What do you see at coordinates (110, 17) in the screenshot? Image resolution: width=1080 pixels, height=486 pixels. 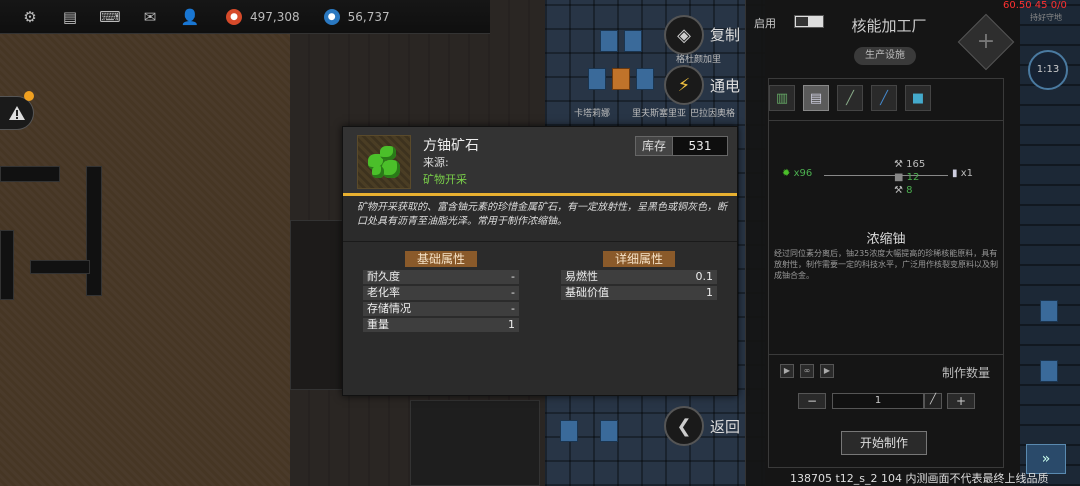 I see `keyboard-icon: ⌨` at bounding box center [110, 17].